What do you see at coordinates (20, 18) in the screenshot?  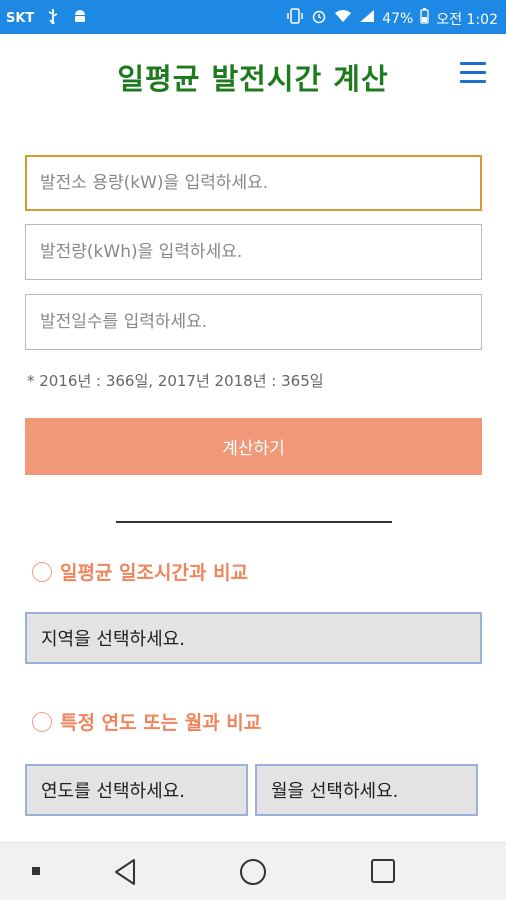 I see `carrier-label: SKT` at bounding box center [20, 18].